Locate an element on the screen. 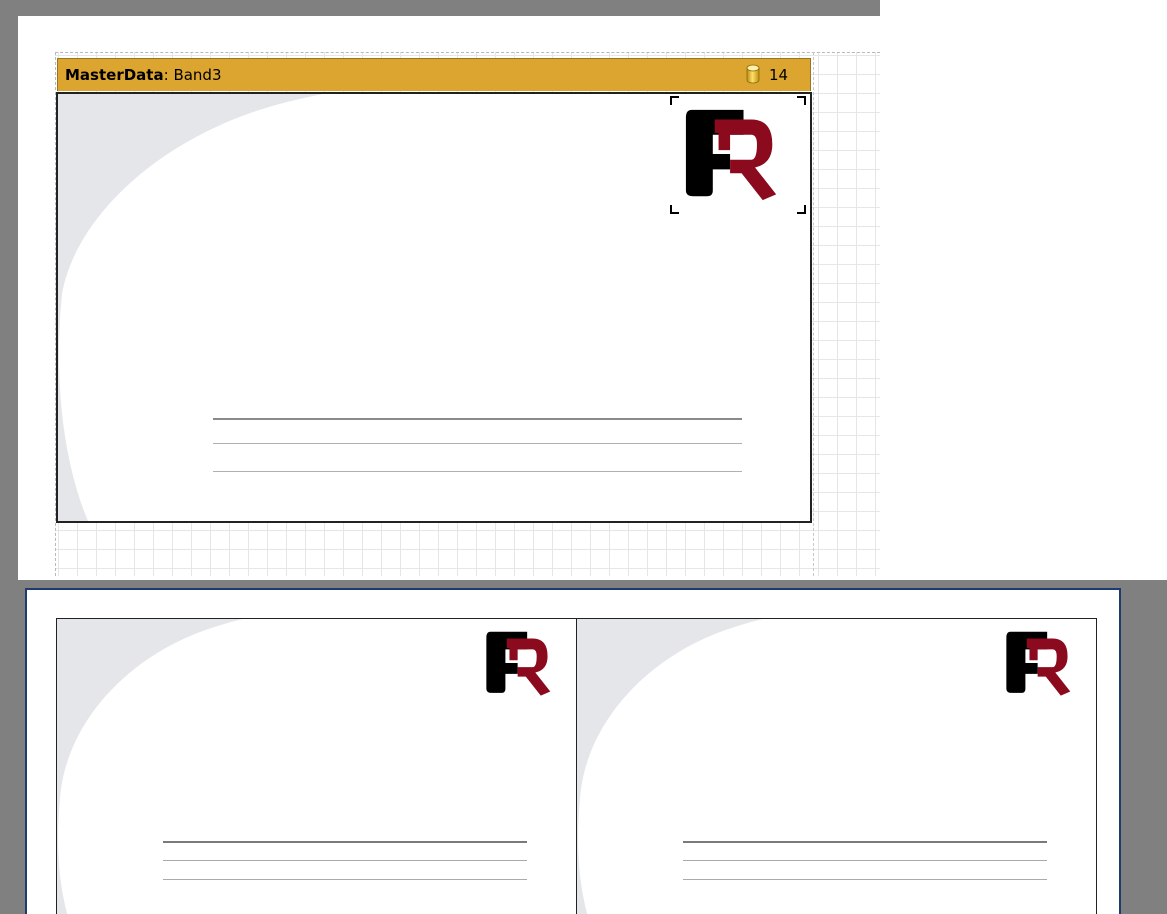 This screenshot has width=1167, height=914. row-count: 14 is located at coordinates (779, 75).